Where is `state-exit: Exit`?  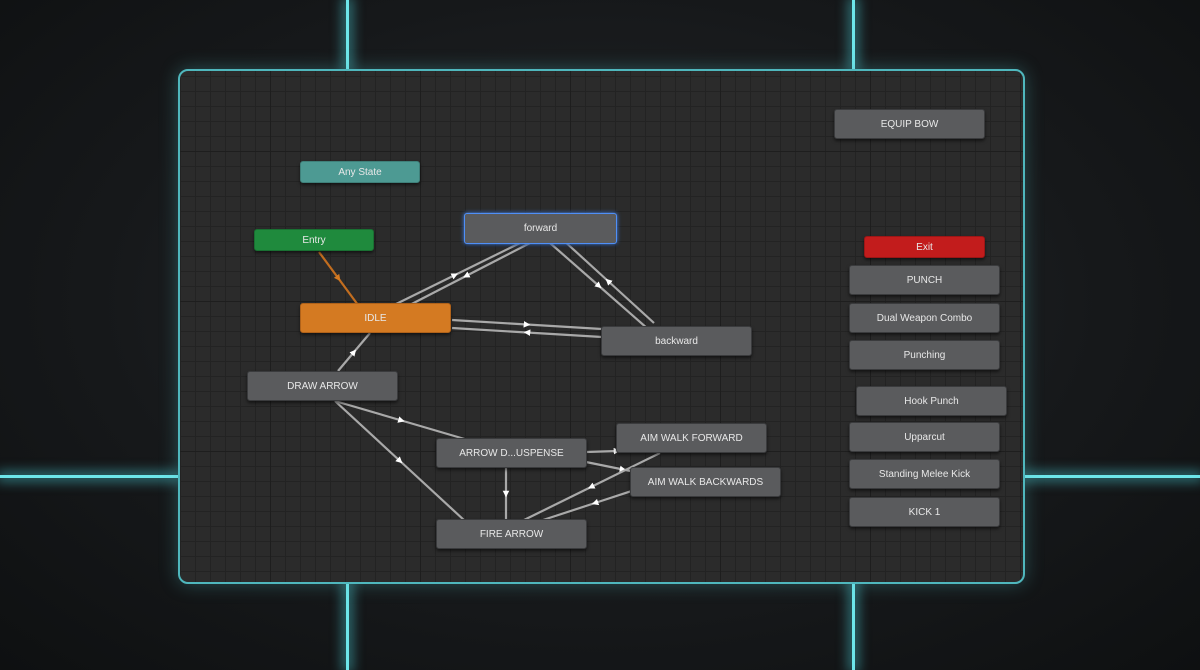
state-exit: Exit is located at coordinates (924, 247).